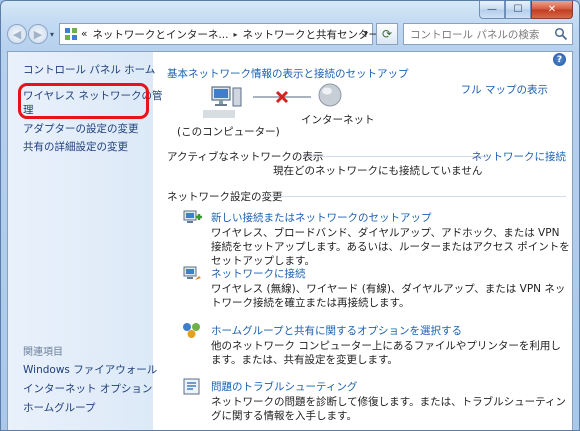  What do you see at coordinates (219, 114) in the screenshot?
I see `computer-name-redacted` at bounding box center [219, 114].